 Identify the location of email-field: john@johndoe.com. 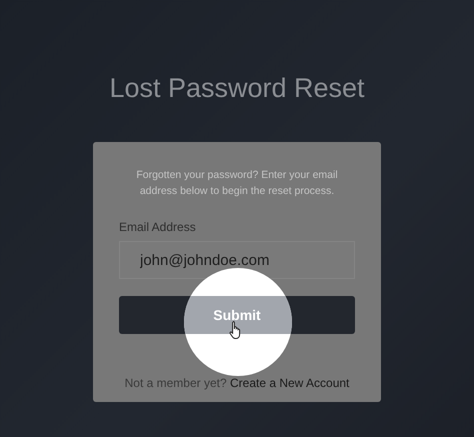
(237, 260).